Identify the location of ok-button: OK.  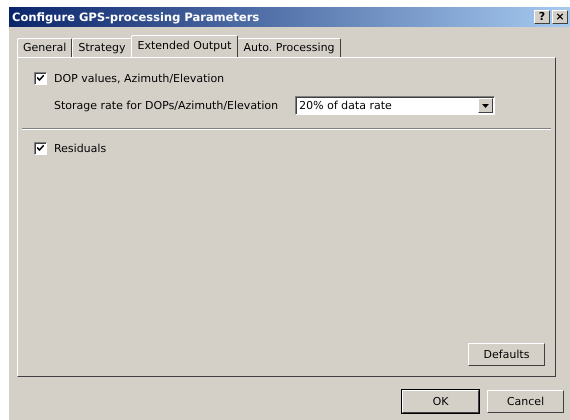
(440, 401).